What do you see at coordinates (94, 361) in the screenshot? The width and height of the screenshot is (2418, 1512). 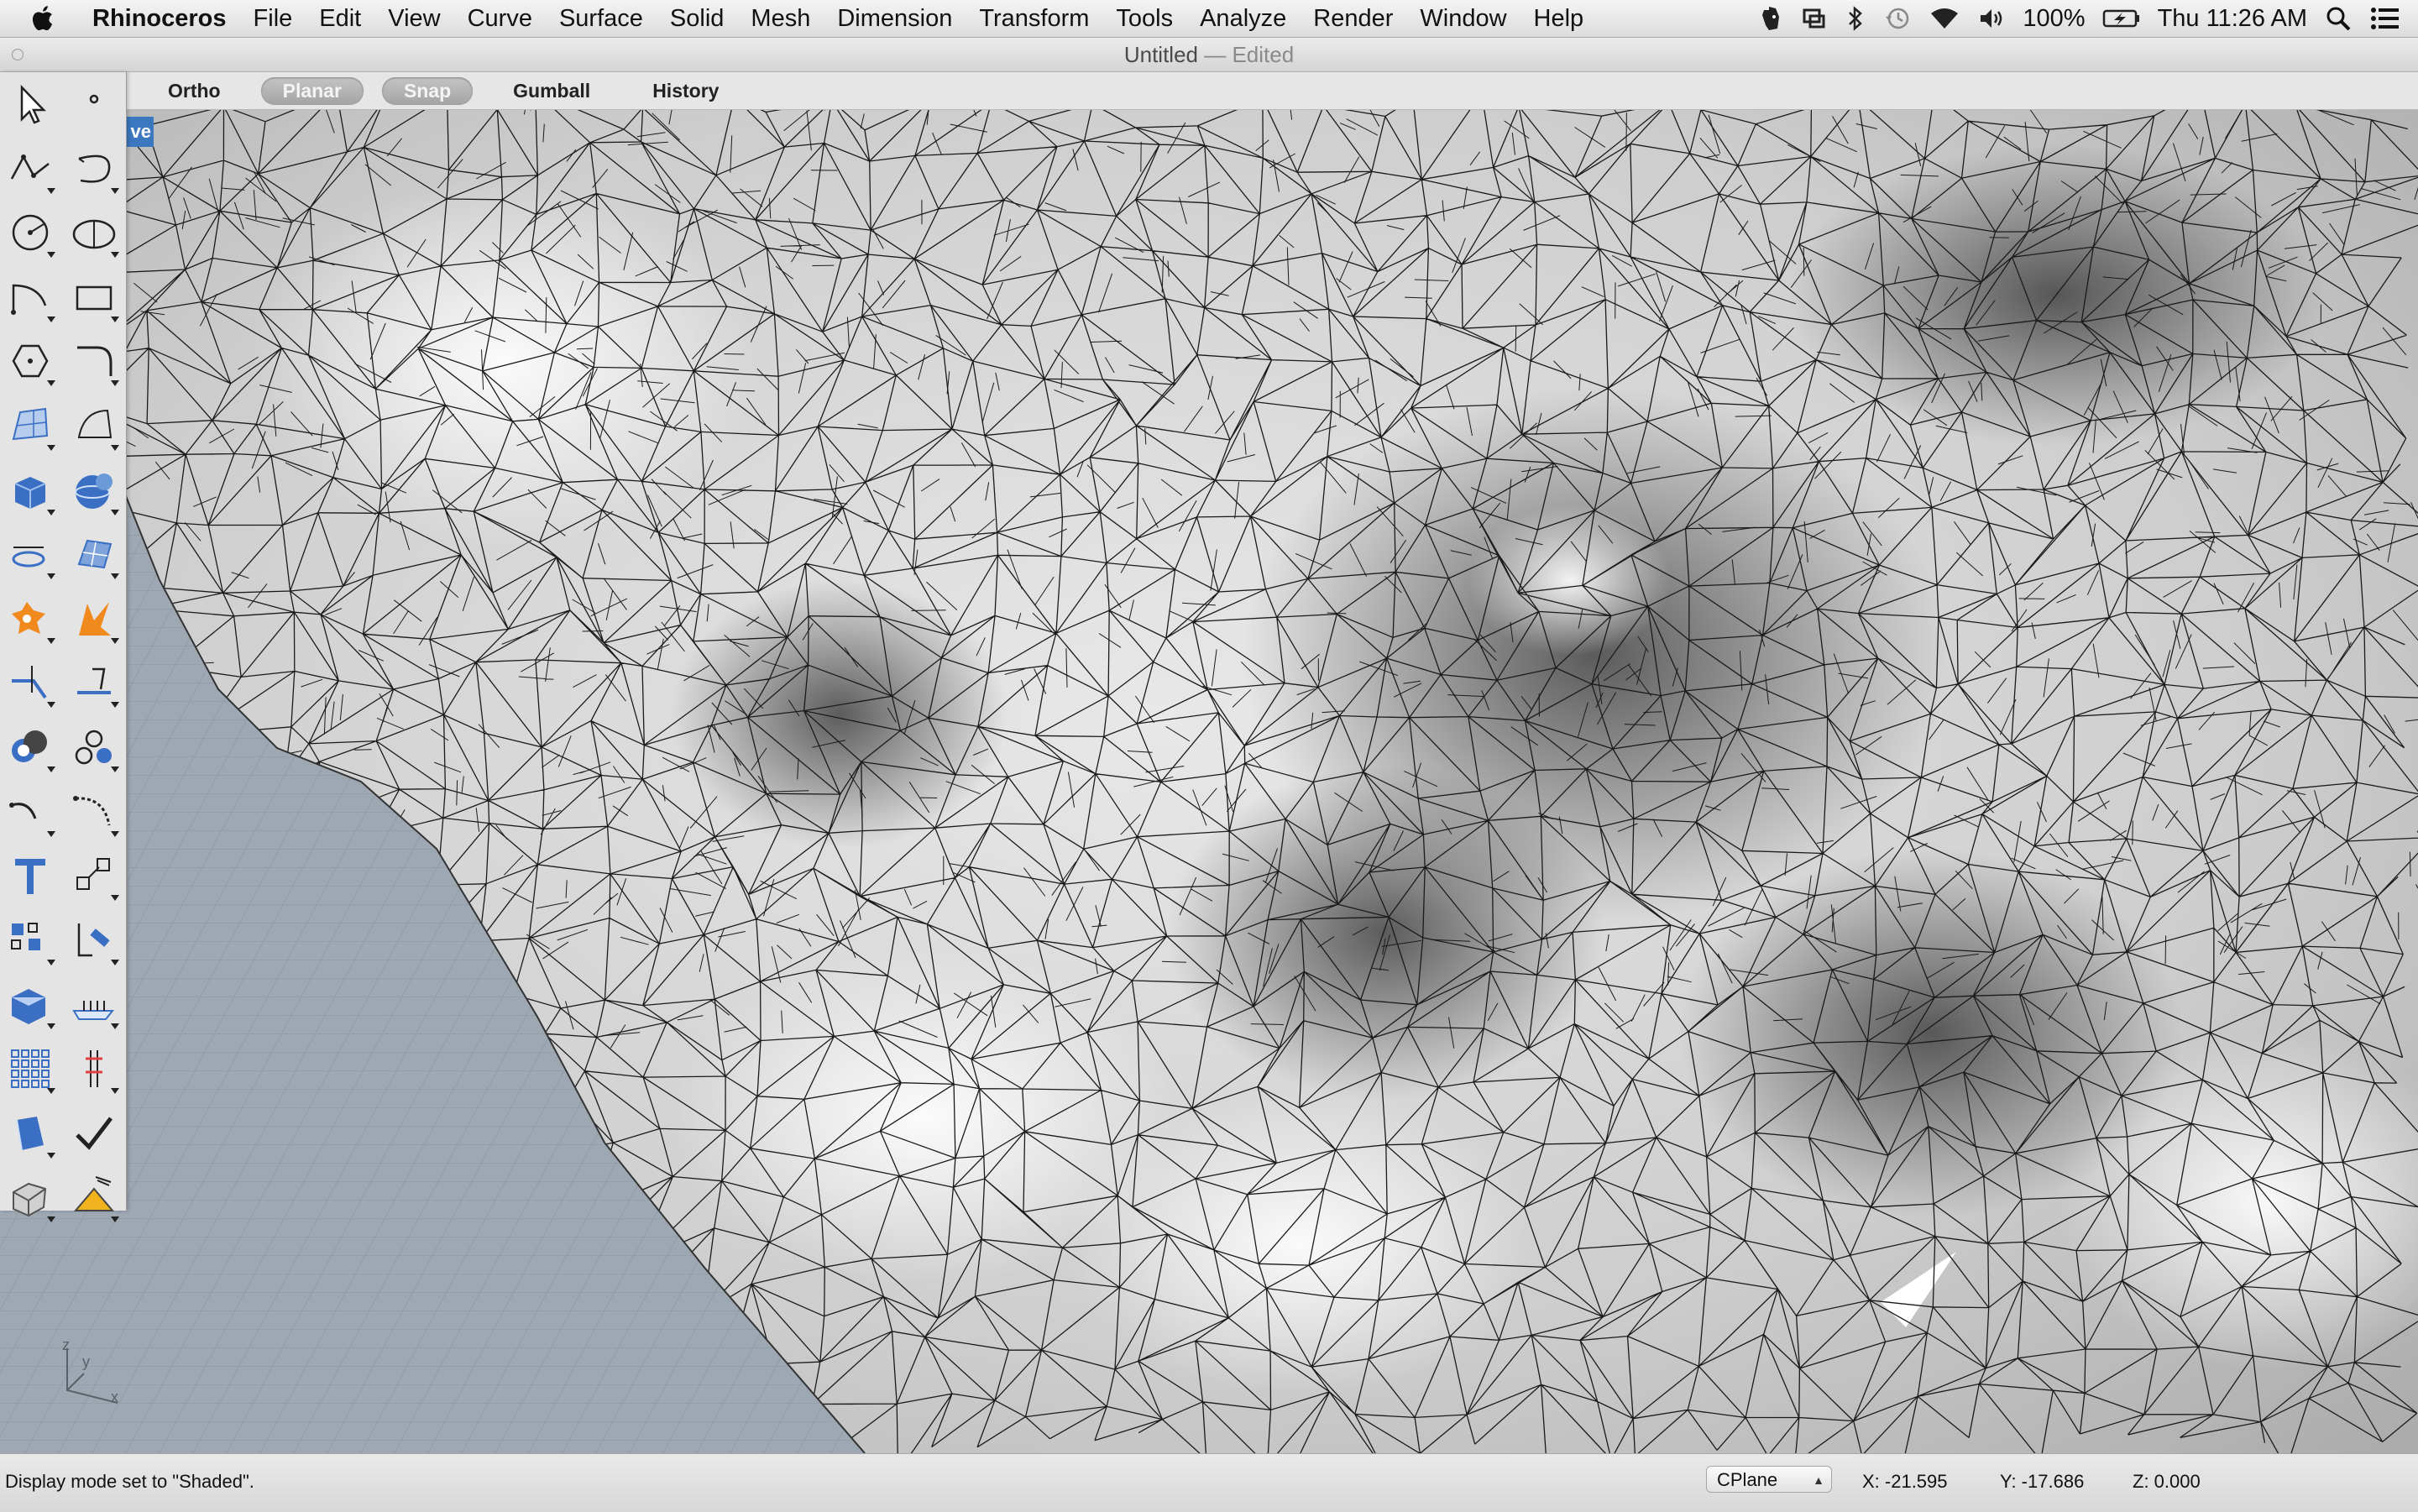 I see `fillet-curve-tool` at bounding box center [94, 361].